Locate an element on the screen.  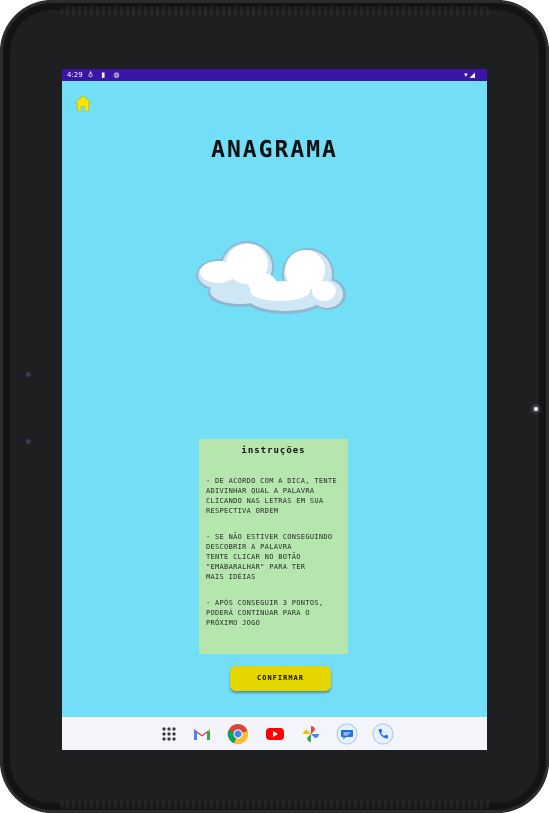
apps-grid-icon is located at coordinates (169, 734).